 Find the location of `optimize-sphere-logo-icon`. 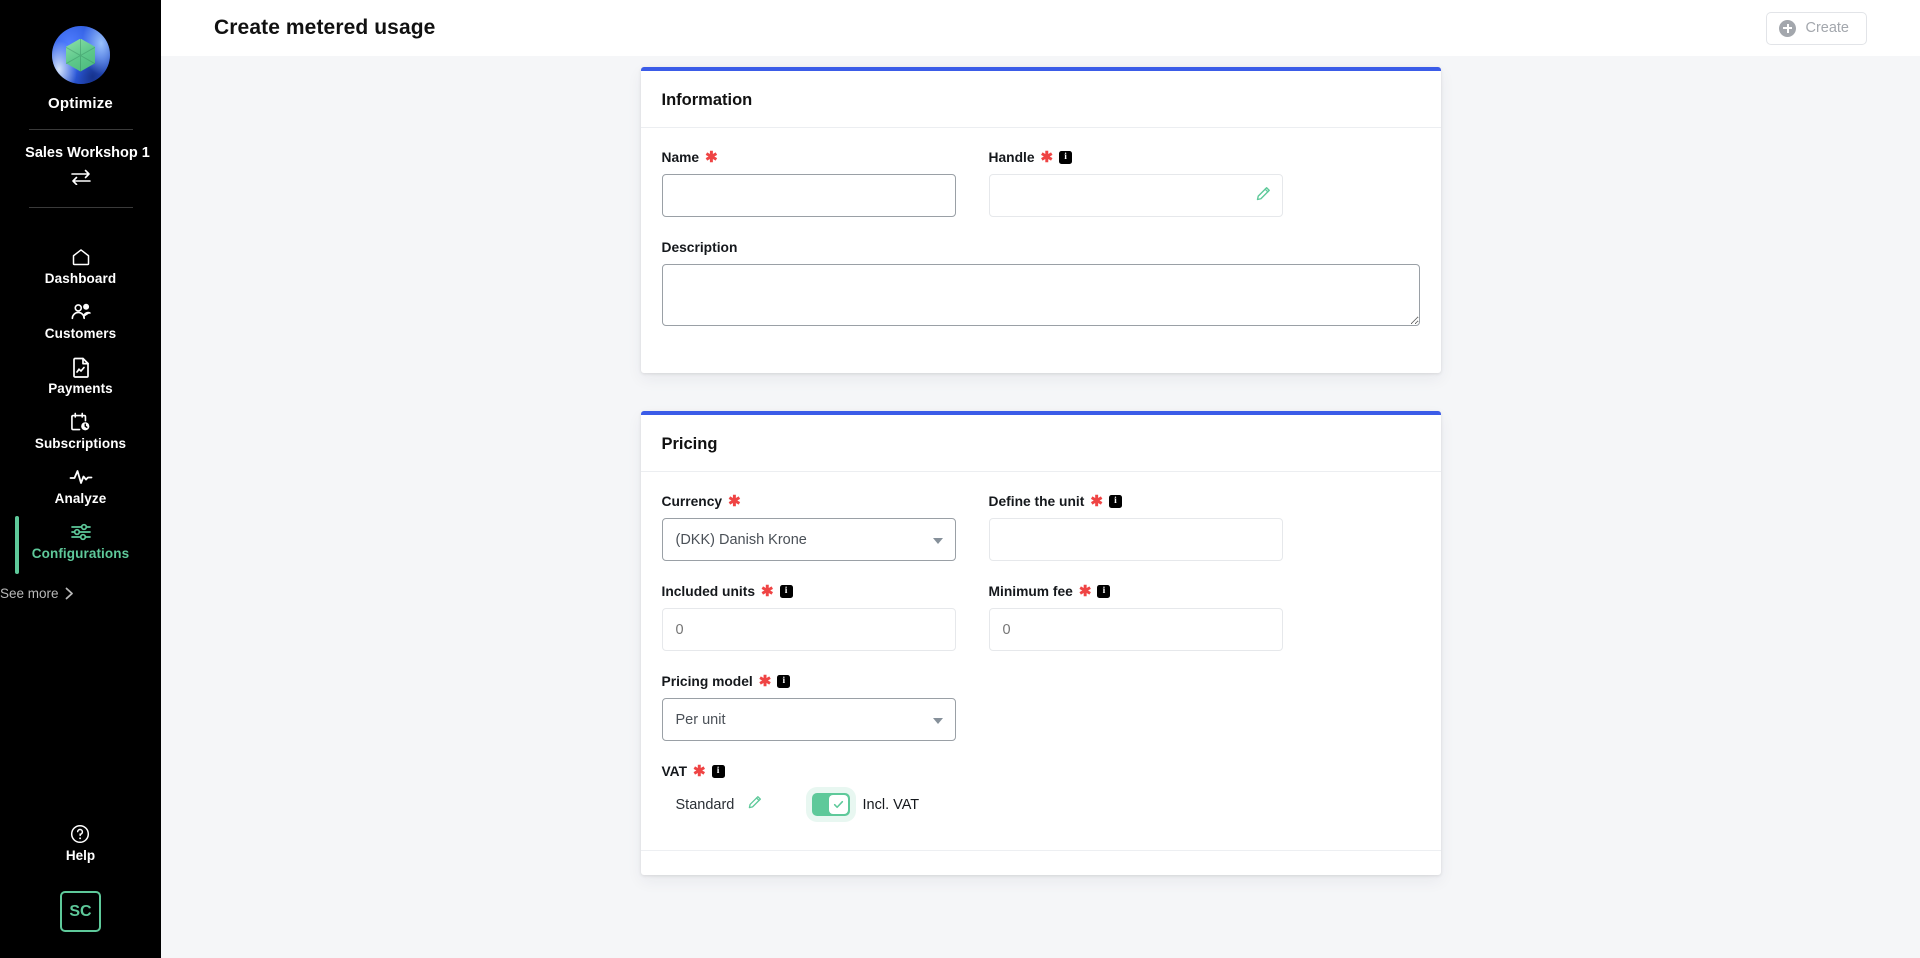

optimize-sphere-logo-icon is located at coordinates (80, 55).